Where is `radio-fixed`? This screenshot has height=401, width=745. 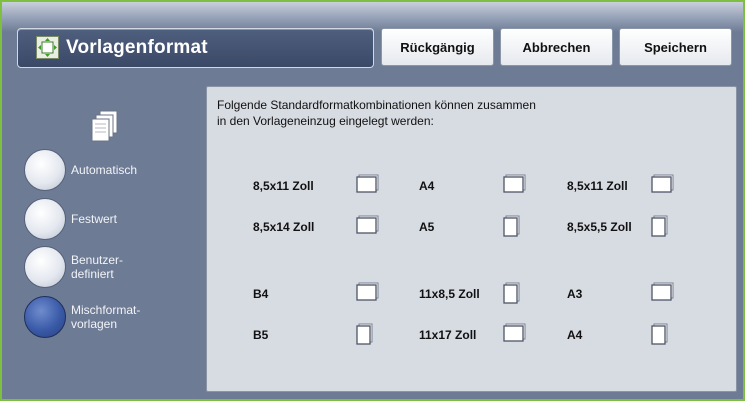 radio-fixed is located at coordinates (45, 219).